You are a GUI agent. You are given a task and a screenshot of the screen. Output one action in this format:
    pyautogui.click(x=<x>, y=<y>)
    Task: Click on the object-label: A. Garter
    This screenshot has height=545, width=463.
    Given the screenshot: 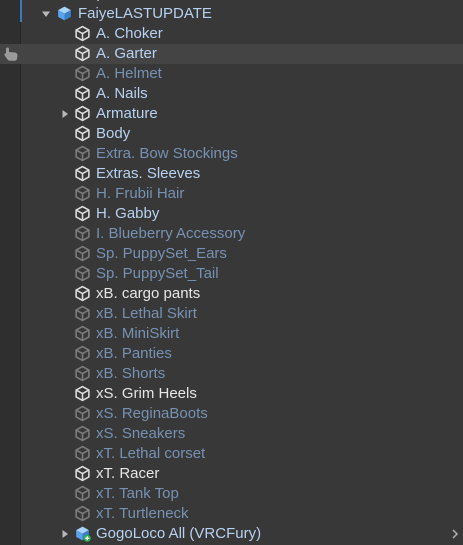 What is the action you would take?
    pyautogui.click(x=126, y=53)
    